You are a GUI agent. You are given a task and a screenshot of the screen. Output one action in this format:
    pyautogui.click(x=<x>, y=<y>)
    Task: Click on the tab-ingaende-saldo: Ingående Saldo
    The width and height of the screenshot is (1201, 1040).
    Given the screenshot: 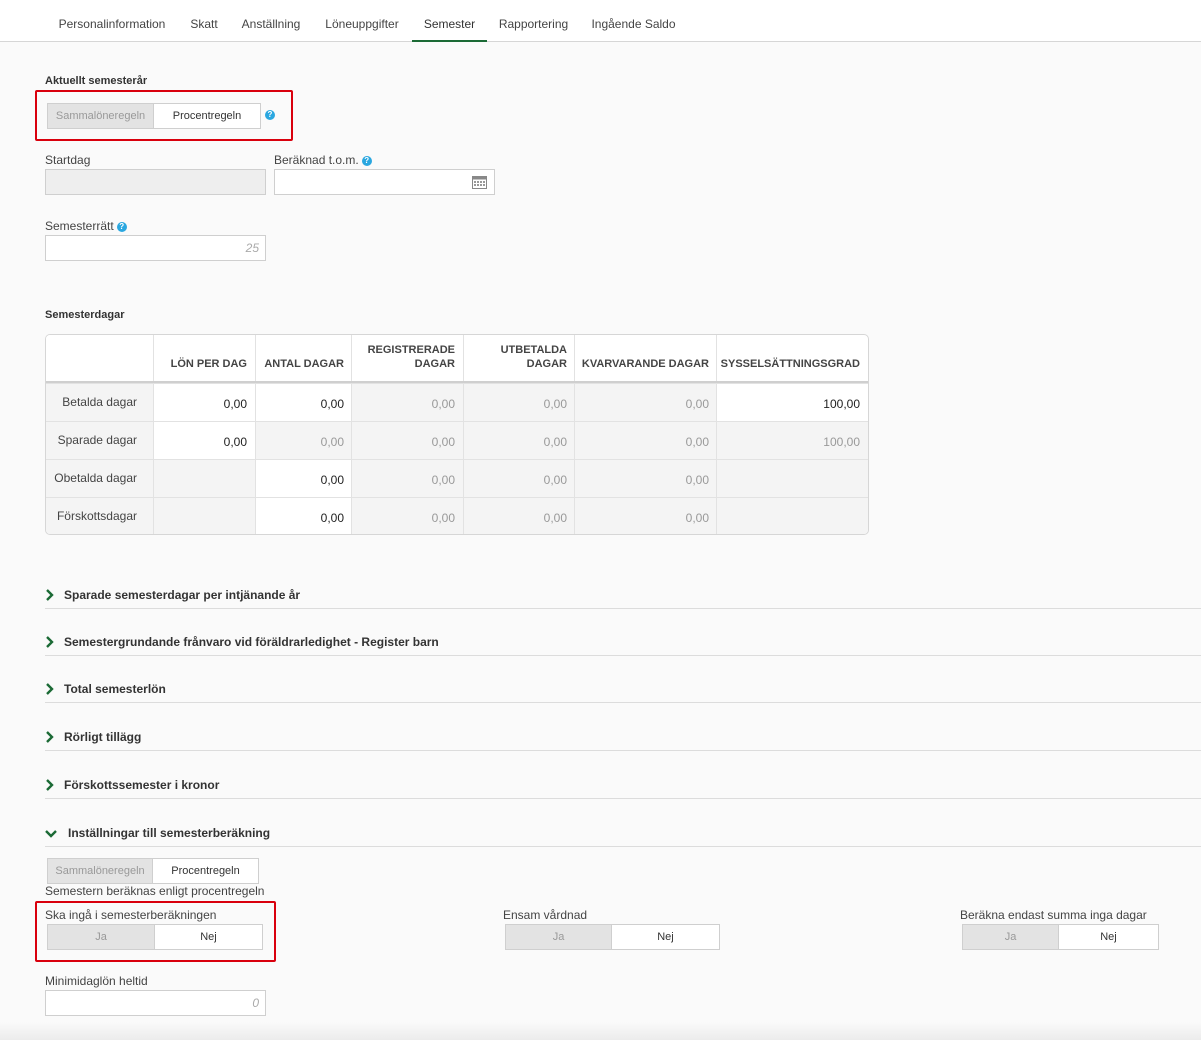 What is the action you would take?
    pyautogui.click(x=633, y=20)
    